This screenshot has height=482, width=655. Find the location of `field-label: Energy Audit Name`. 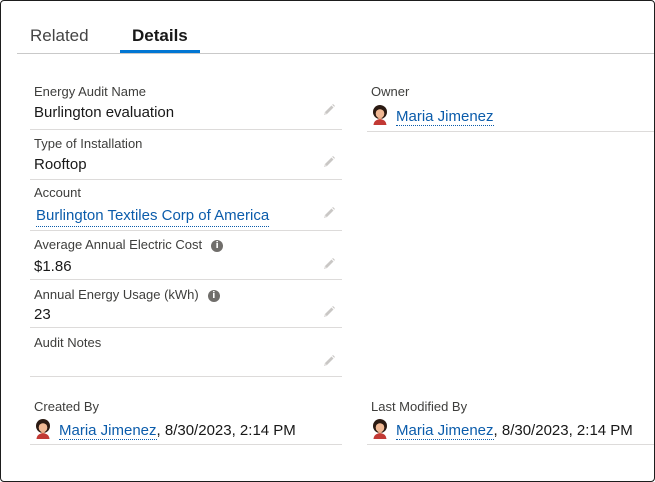

field-label: Energy Audit Name is located at coordinates (90, 91).